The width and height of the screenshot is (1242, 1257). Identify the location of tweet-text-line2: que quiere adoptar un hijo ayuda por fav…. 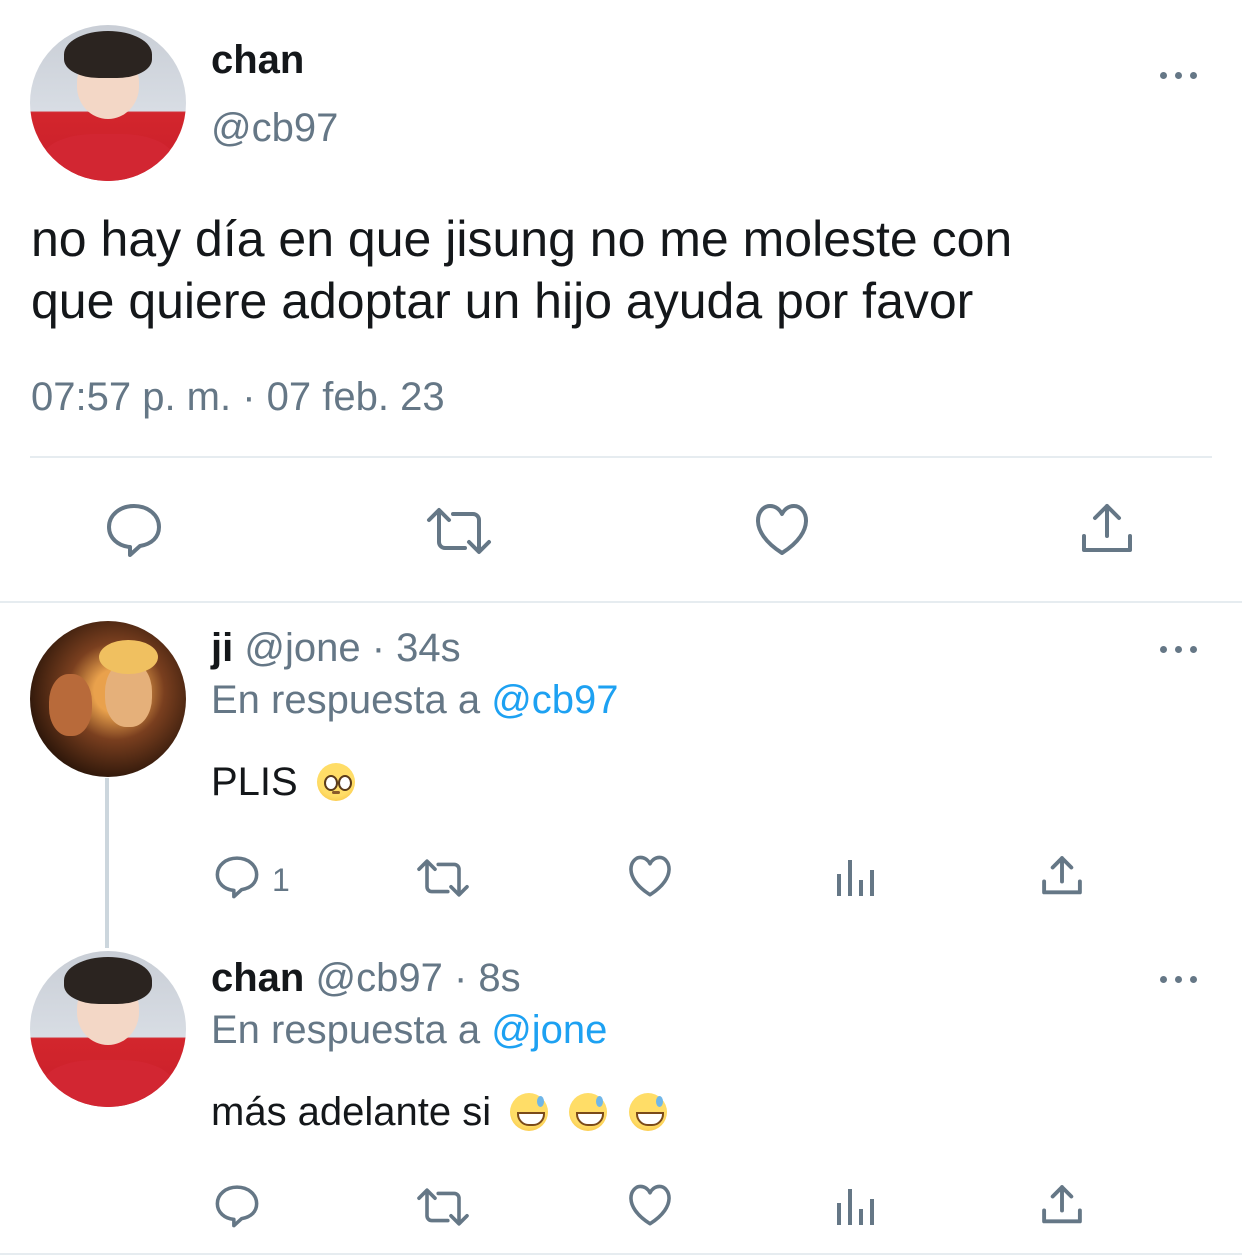
(502, 301).